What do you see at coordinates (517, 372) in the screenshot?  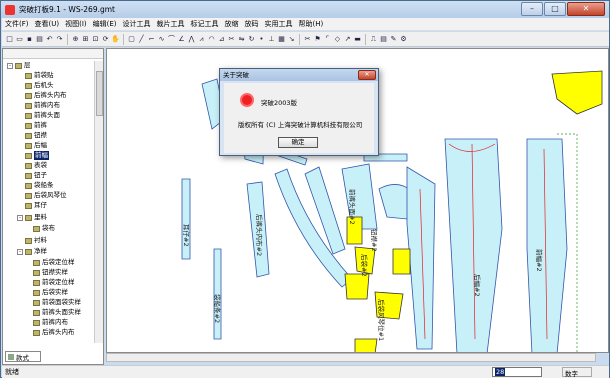 I see `zoom-combobox: 28` at bounding box center [517, 372].